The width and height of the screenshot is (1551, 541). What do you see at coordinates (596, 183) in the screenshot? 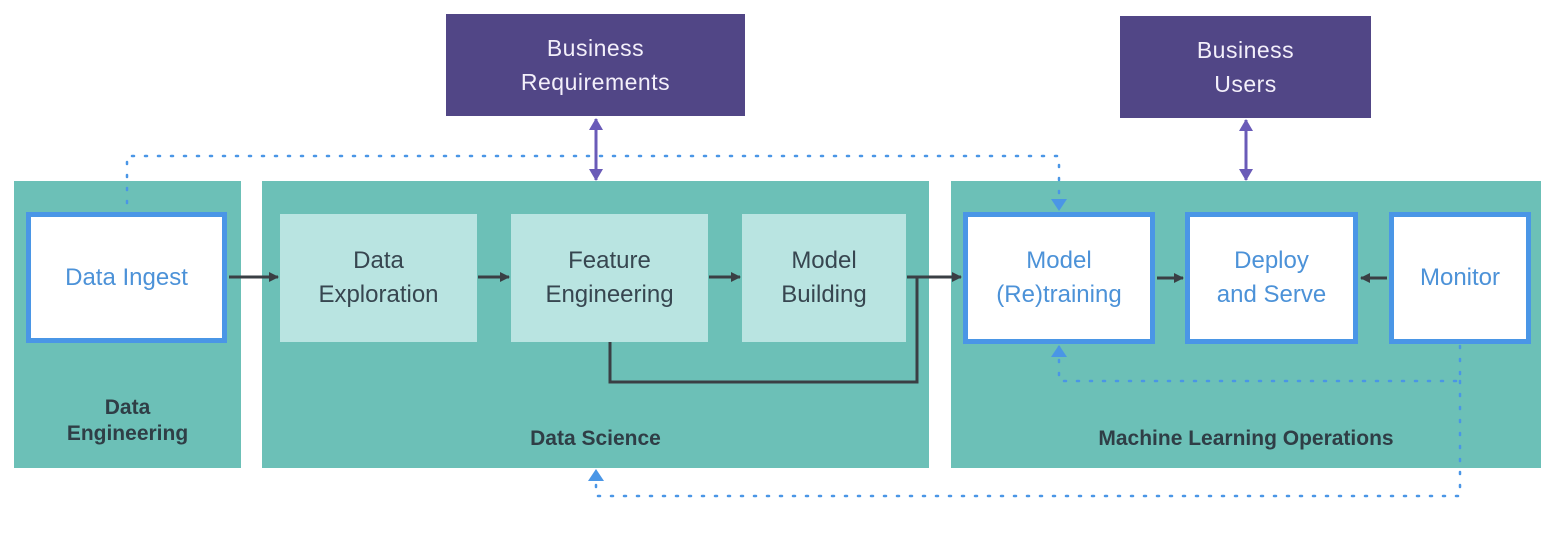
I see `dotted-ingest-to-retraining` at bounding box center [596, 183].